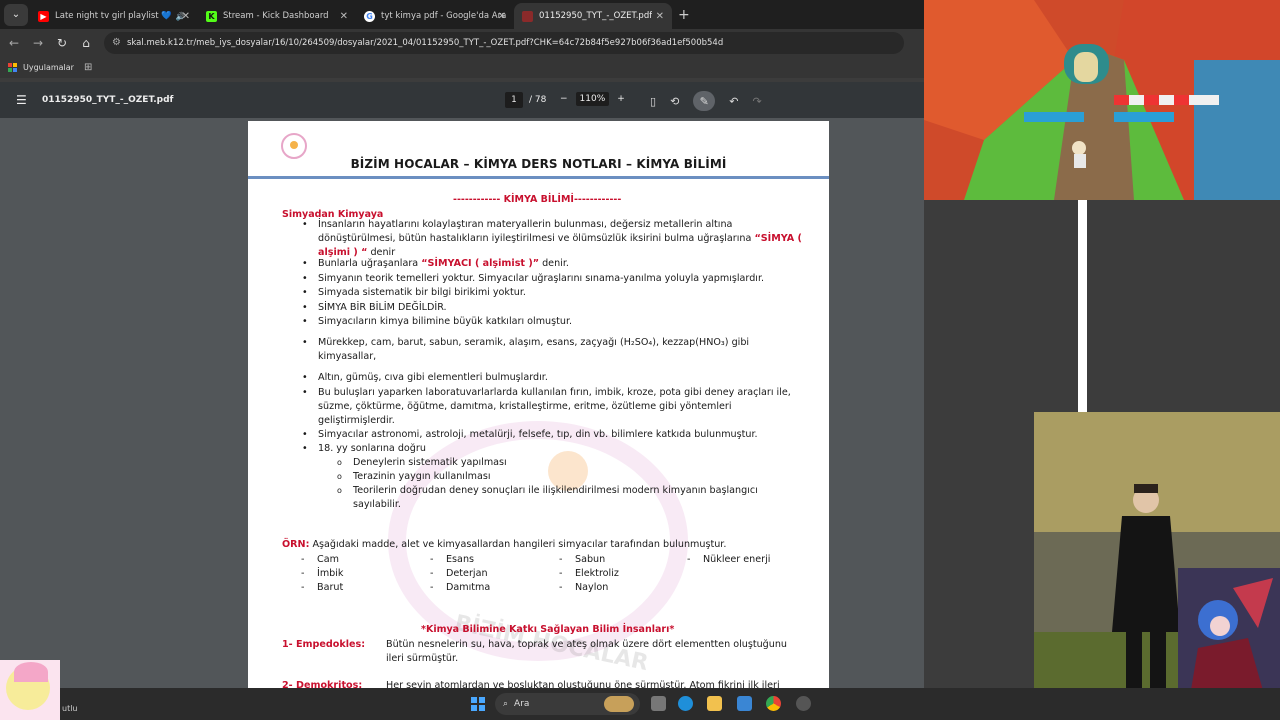  Describe the element at coordinates (88, 67) in the screenshot. I see `grid-icon: ⊞` at that location.